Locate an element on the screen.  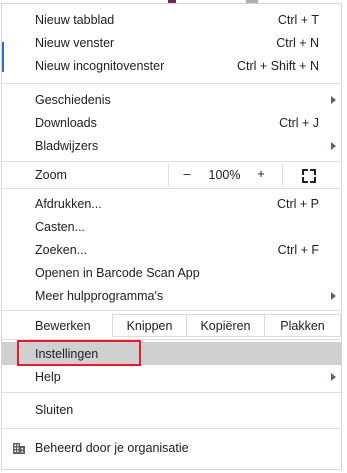
zoom-level: 100% is located at coordinates (224, 175).